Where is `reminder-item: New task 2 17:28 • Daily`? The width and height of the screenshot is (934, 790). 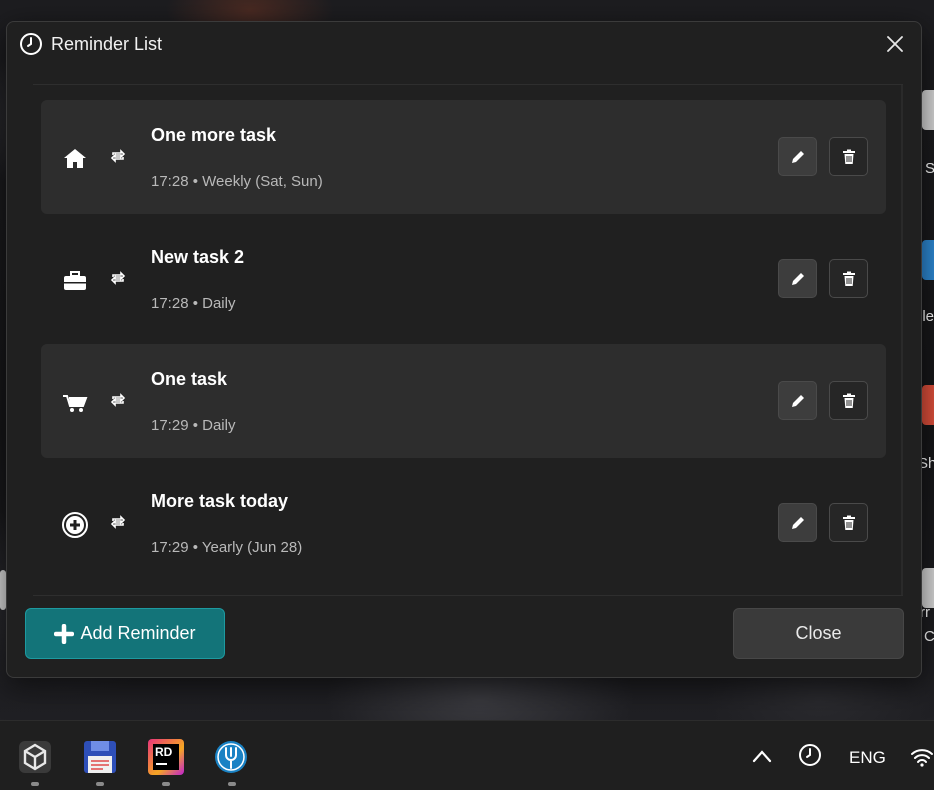
reminder-item: New task 2 17:28 • Daily is located at coordinates (463, 279).